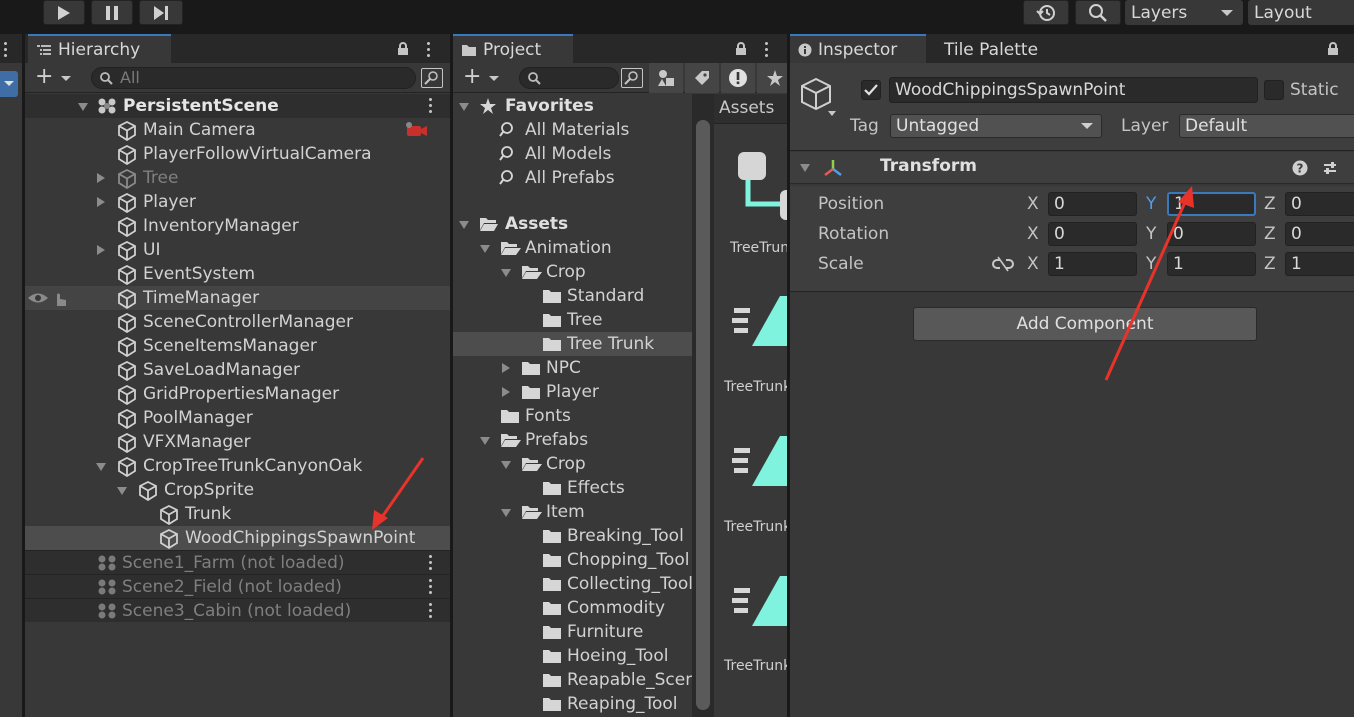 This screenshot has width=1354, height=717. I want to click on add-component-button: Add Component, so click(1085, 324).